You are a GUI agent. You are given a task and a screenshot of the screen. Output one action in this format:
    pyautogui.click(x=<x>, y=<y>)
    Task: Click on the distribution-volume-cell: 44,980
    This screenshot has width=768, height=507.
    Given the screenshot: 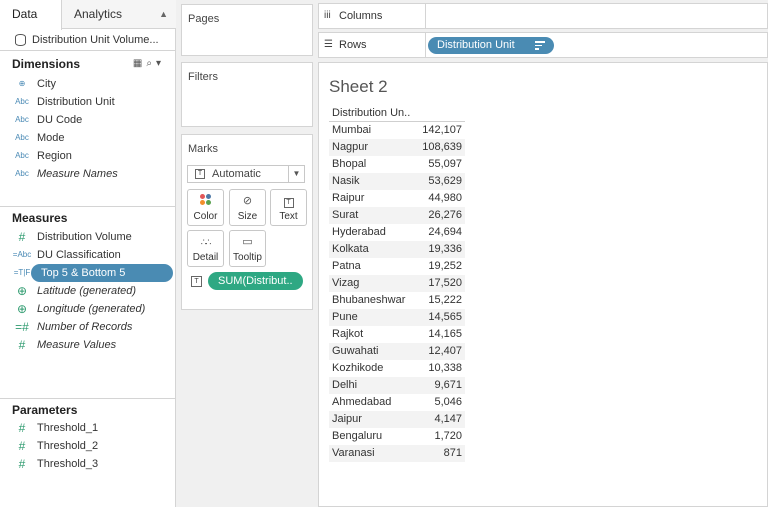 What is the action you would take?
    pyautogui.click(x=445, y=198)
    